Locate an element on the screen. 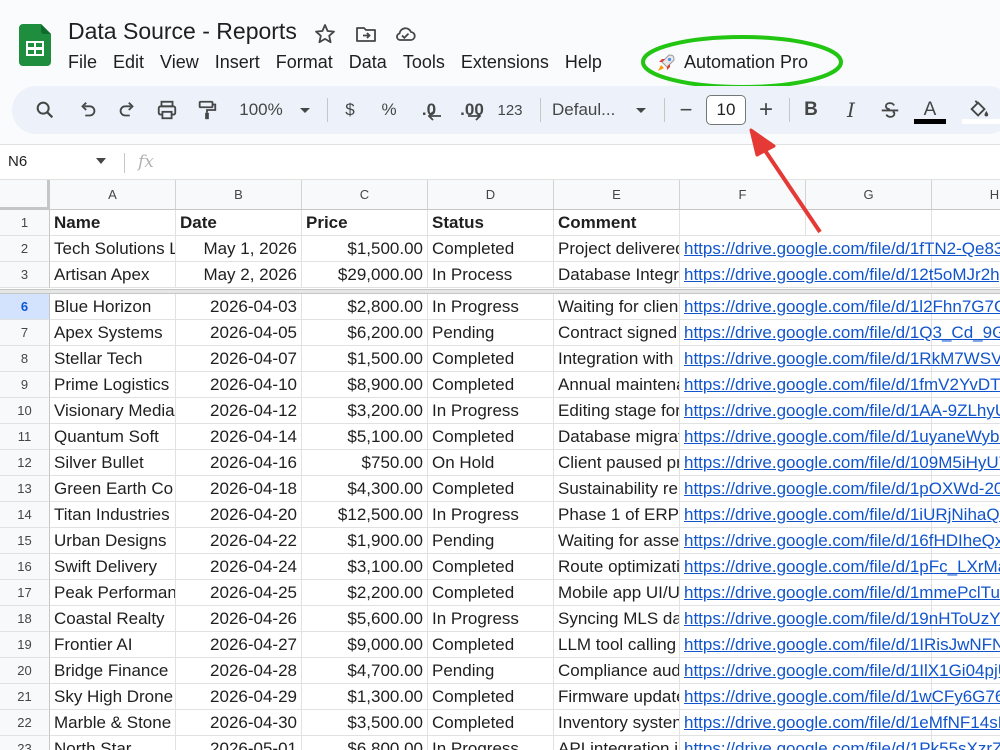 This screenshot has height=750, width=1000. row-header: 11 is located at coordinates (25, 437).